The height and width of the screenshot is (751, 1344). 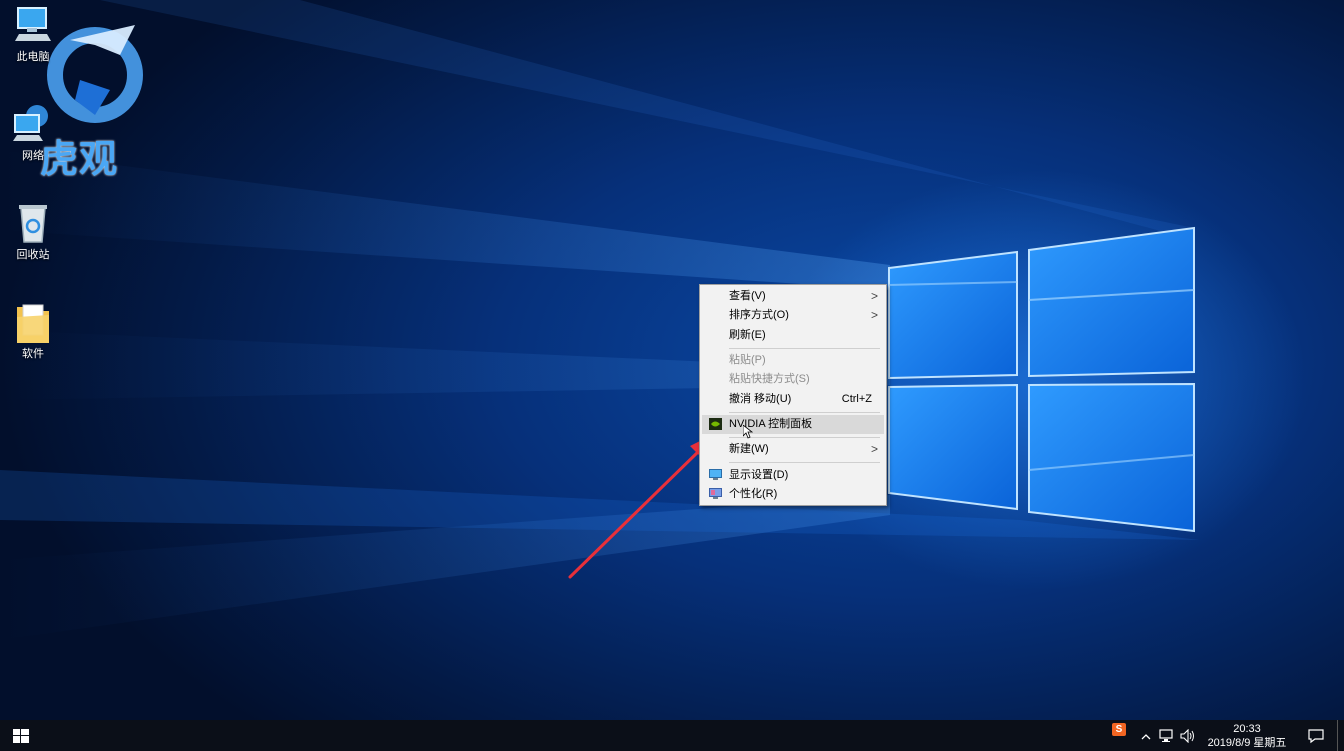 I want to click on desktop-icon-label: 软件, so click(x=33, y=353).